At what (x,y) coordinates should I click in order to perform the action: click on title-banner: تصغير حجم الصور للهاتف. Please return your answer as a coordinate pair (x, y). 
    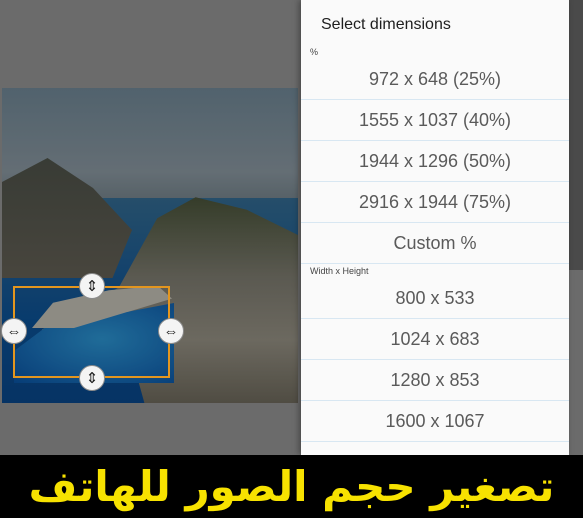
    Looking at the image, I should click on (291, 486).